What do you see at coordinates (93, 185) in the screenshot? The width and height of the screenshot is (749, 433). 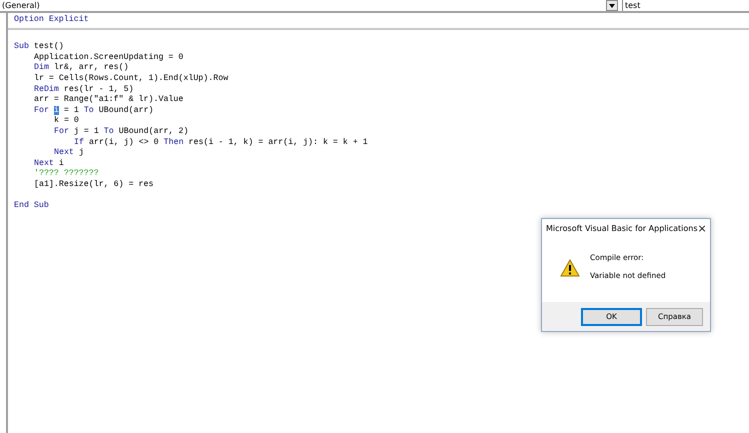 I see `code-line: [a1].Resize(lr, 6) = res` at bounding box center [93, 185].